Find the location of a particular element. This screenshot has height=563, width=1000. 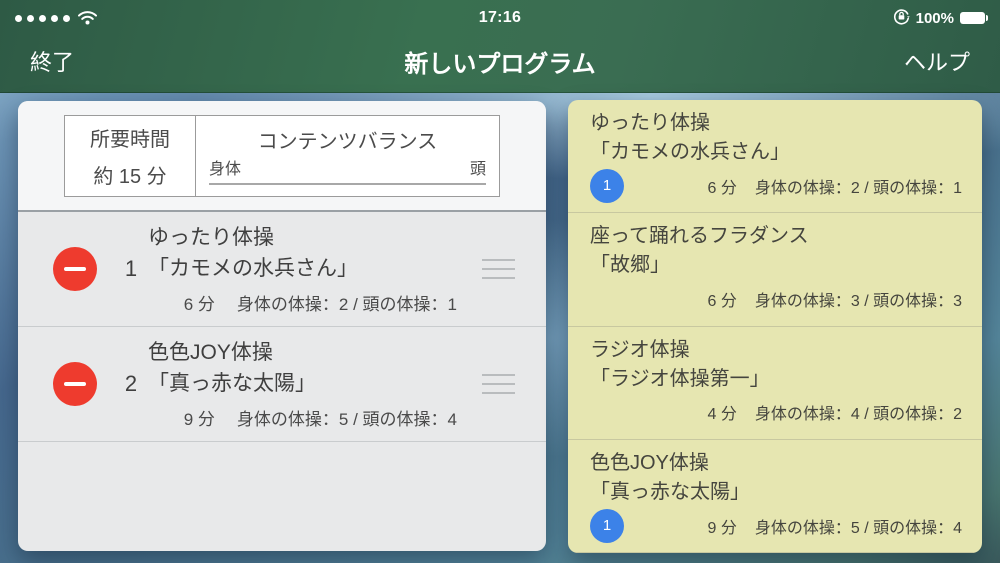

catalog-item-subtitle: 「故郷」 is located at coordinates (630, 265).